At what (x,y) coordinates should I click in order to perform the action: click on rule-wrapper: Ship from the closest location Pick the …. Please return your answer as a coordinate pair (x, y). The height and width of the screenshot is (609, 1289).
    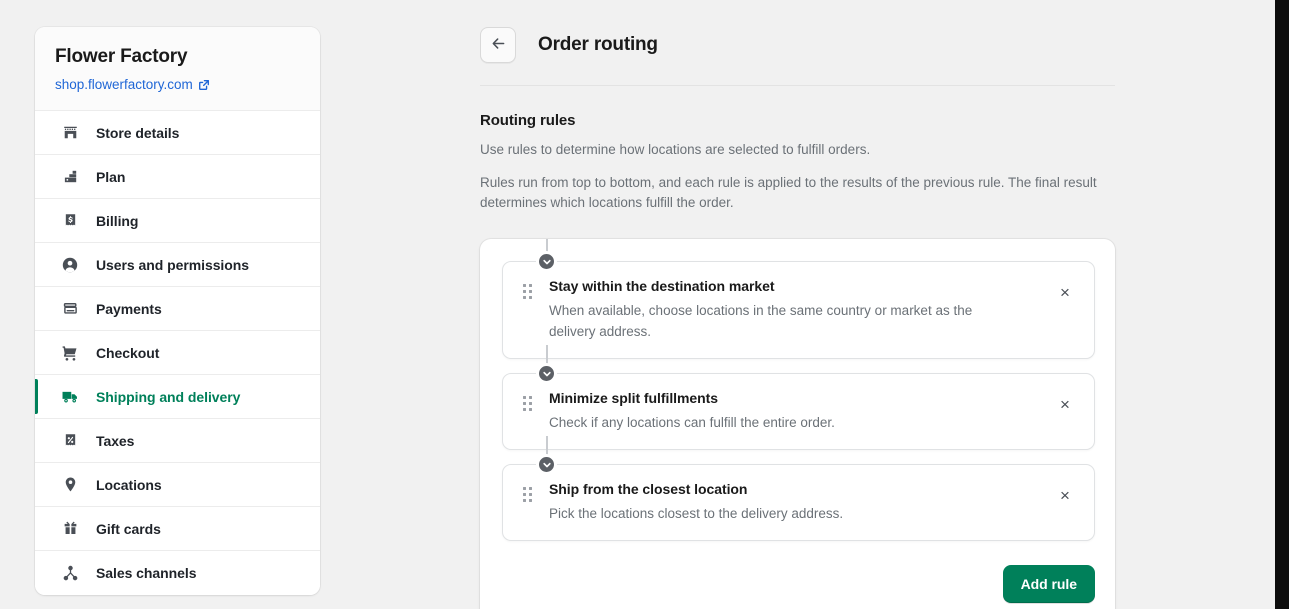
    Looking at the image, I should click on (798, 488).